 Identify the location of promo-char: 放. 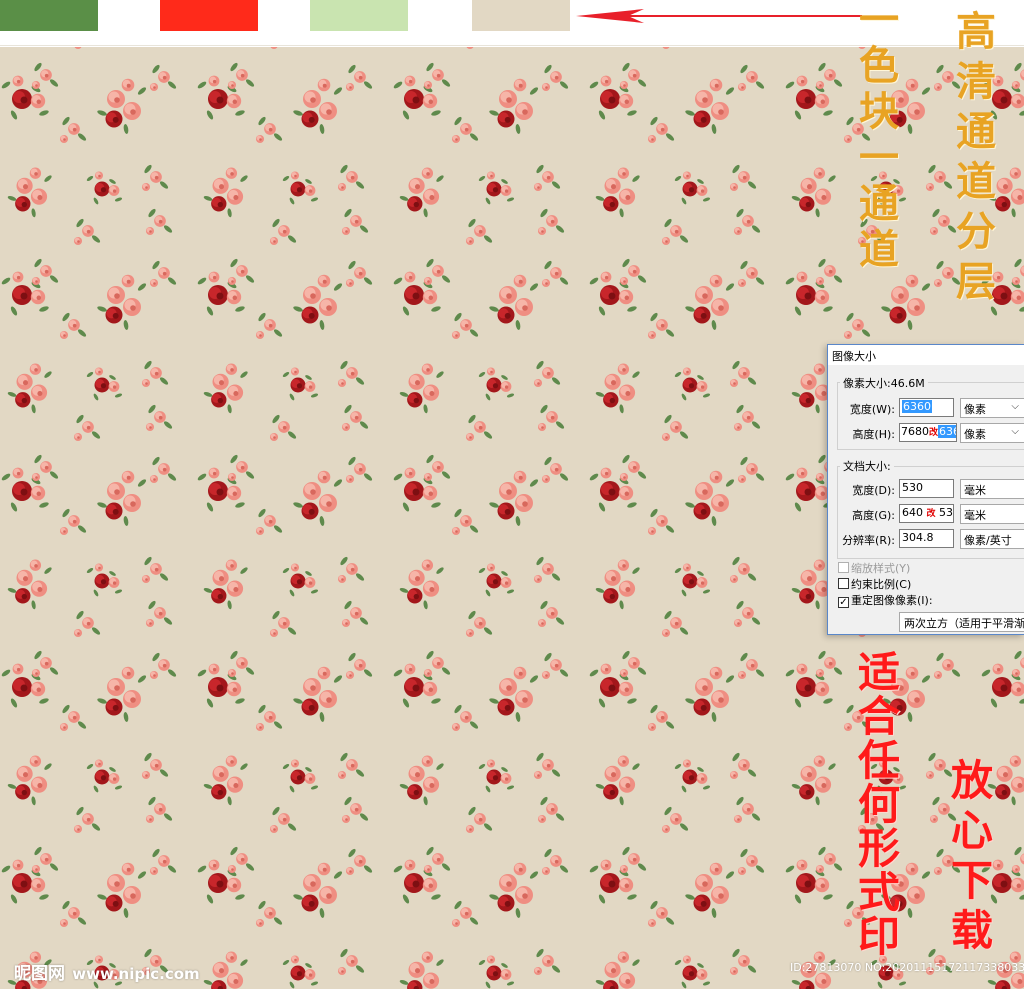
(971, 780).